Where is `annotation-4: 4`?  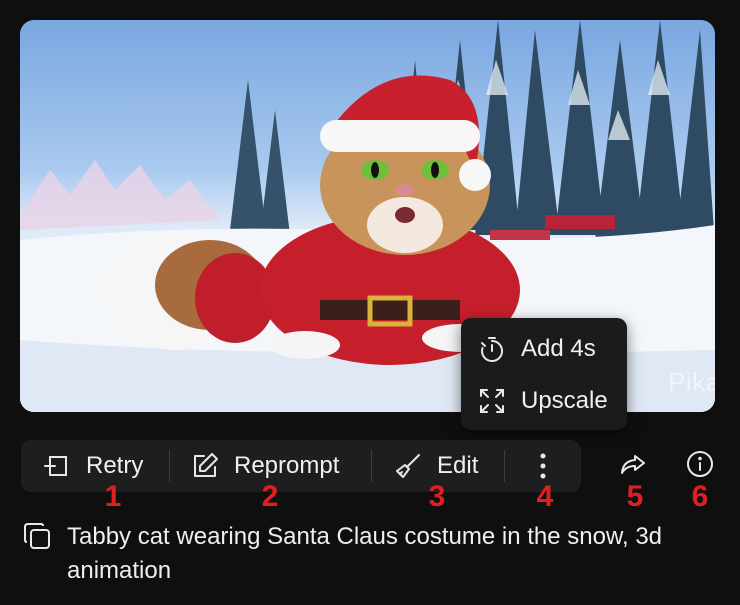 annotation-4: 4 is located at coordinates (545, 496).